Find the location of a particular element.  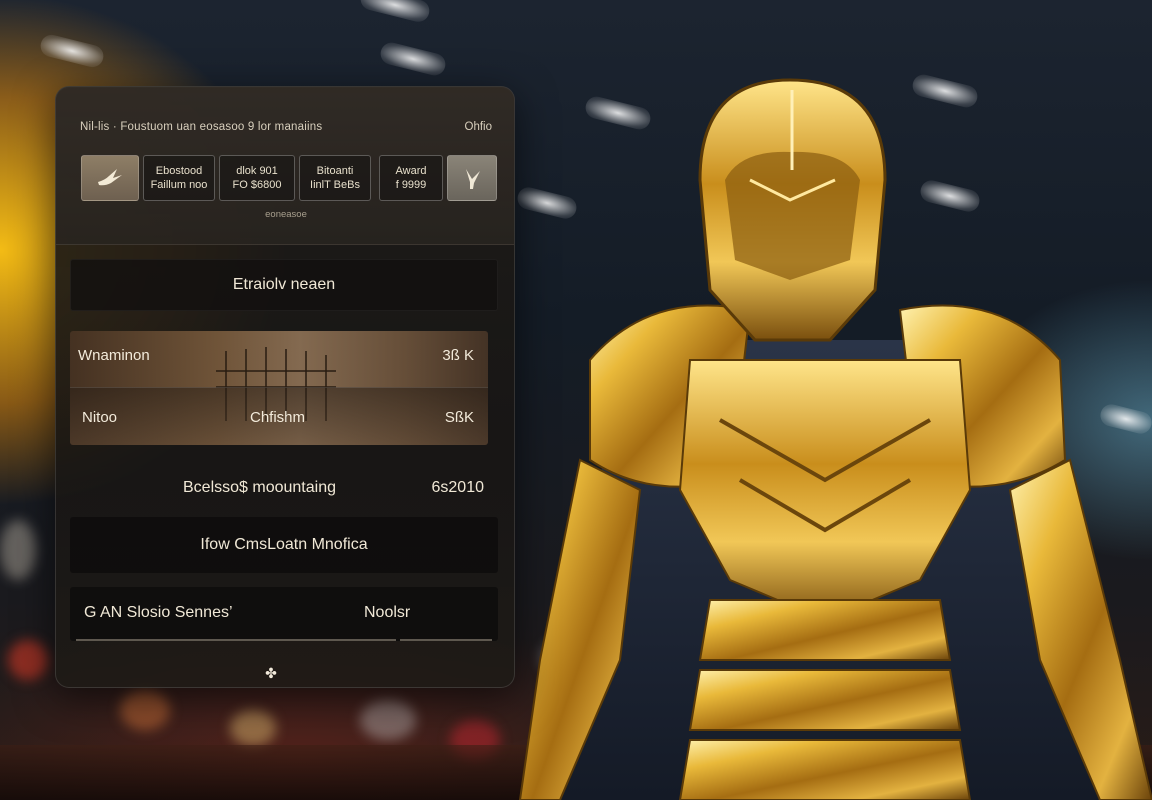

tile-stat: Bitoanti IinlT BeBs is located at coordinates (335, 178).